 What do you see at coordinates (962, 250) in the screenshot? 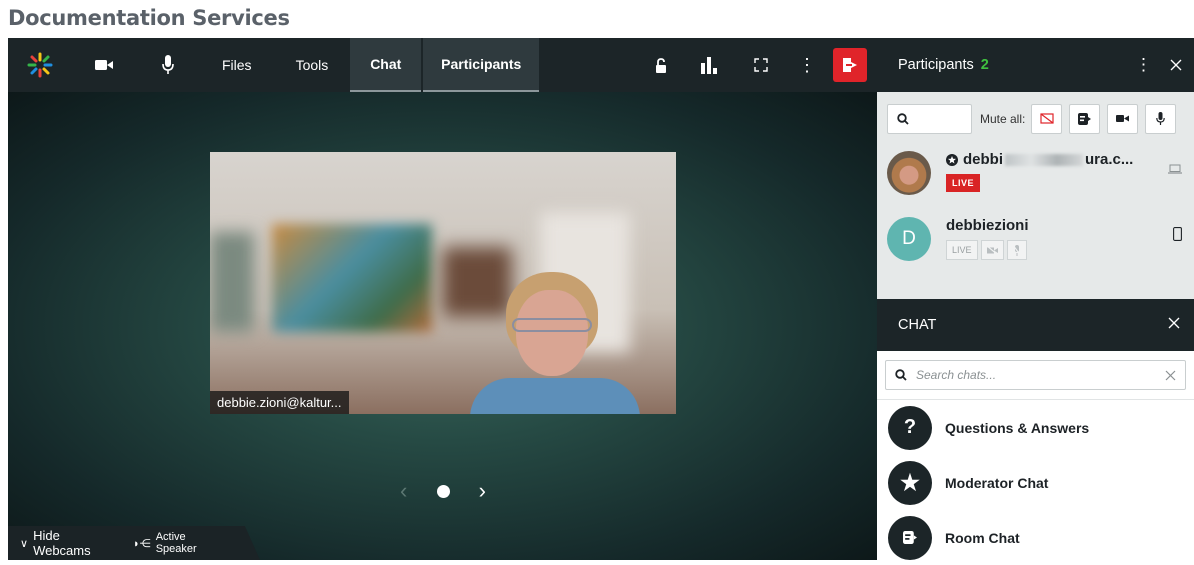
I see `live-status-badge: LIVE` at bounding box center [962, 250].